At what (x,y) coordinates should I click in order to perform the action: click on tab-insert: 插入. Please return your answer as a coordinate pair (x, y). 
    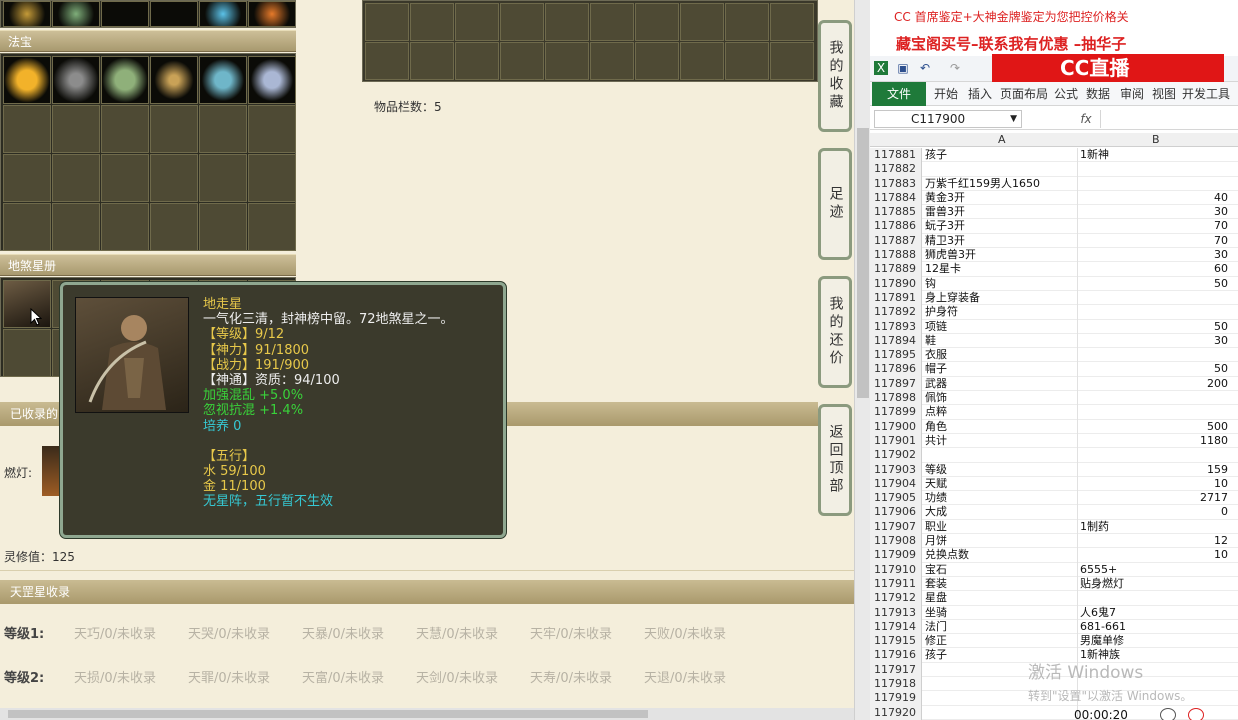
    Looking at the image, I should click on (980, 94).